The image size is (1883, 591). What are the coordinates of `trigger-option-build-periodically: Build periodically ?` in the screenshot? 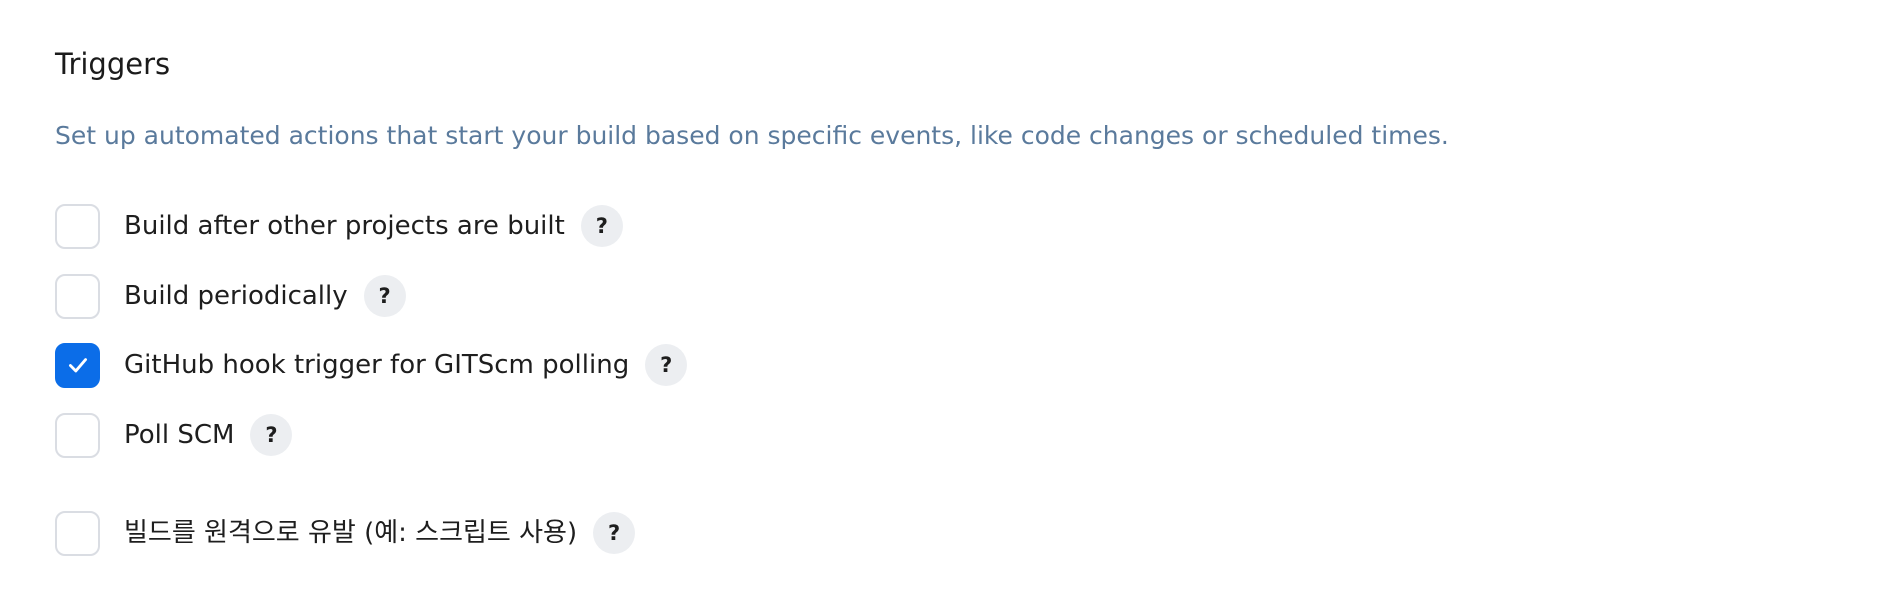 It's located at (230, 296).